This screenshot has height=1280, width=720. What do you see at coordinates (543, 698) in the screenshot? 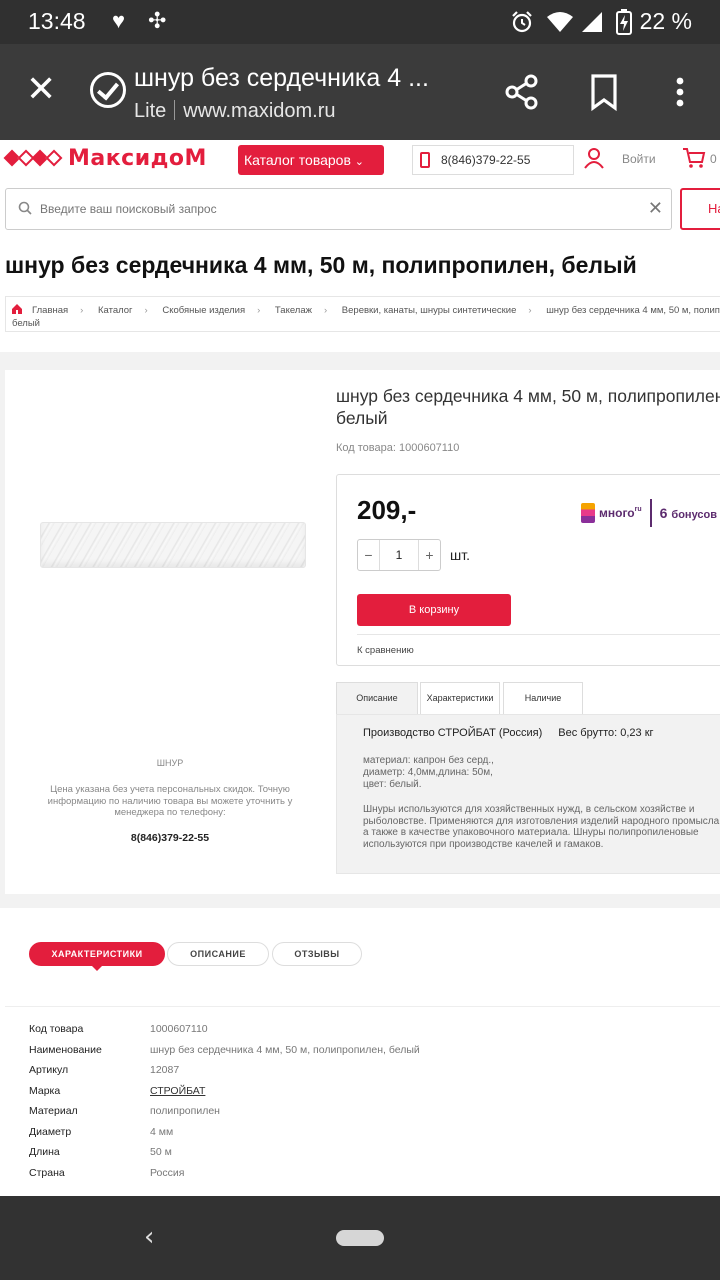
I see `tab-availability: Наличие` at bounding box center [543, 698].